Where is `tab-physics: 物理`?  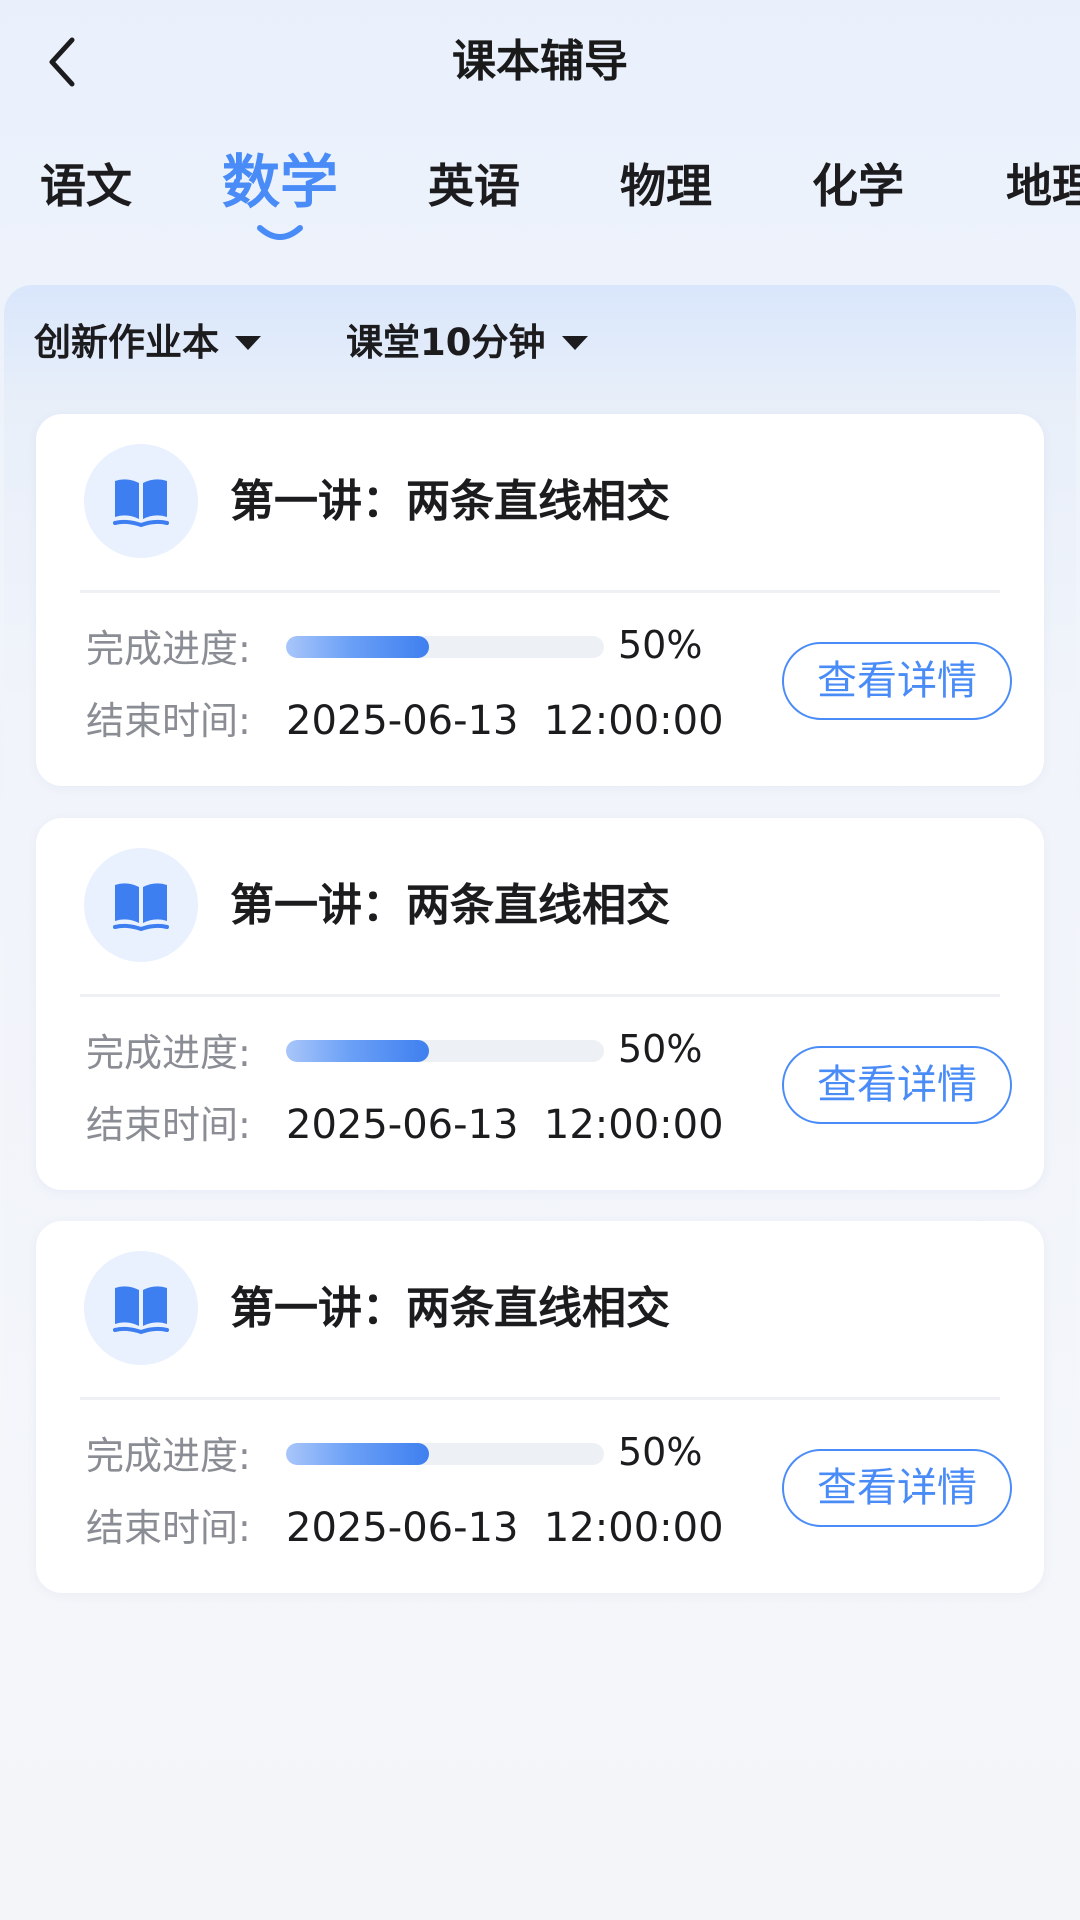
tab-physics: 物理 is located at coordinates (666, 200).